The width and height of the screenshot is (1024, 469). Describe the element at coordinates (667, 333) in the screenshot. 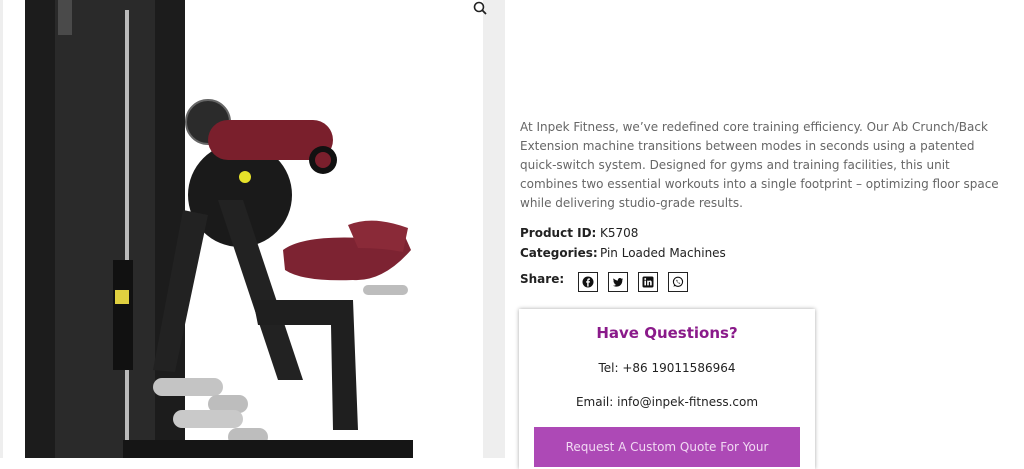

I see `questions-title: Have Questions?` at that location.